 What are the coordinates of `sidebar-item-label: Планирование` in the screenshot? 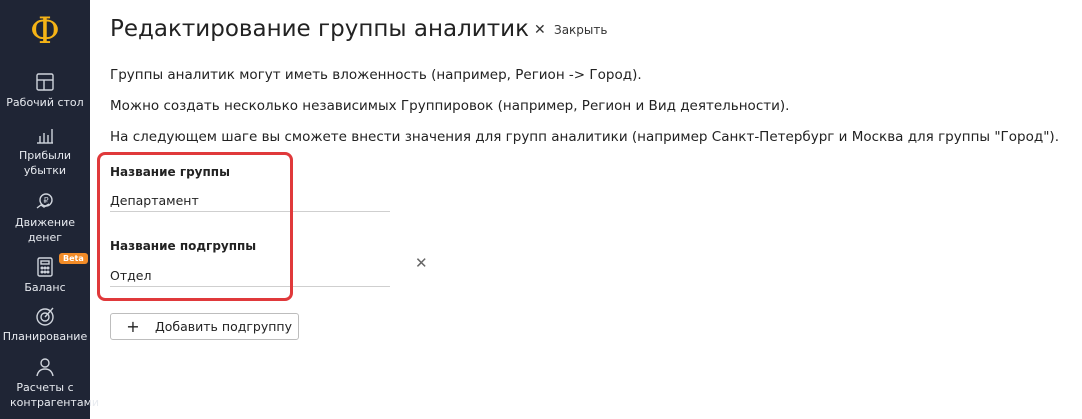 It's located at (45, 336).